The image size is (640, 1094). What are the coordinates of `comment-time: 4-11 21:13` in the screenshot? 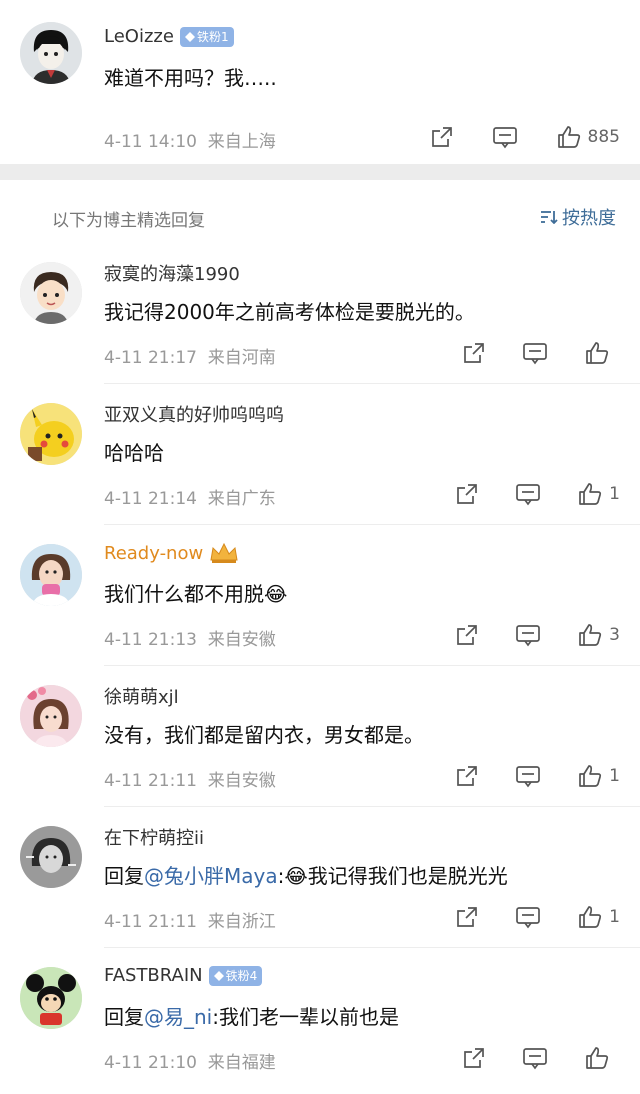 It's located at (150, 640).